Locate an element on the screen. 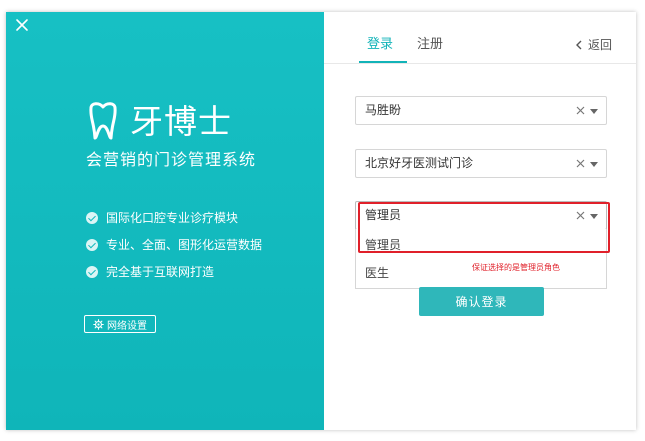 The width and height of the screenshot is (645, 441). brand-tagline: 会营销的门诊管理系统 is located at coordinates (171, 159).